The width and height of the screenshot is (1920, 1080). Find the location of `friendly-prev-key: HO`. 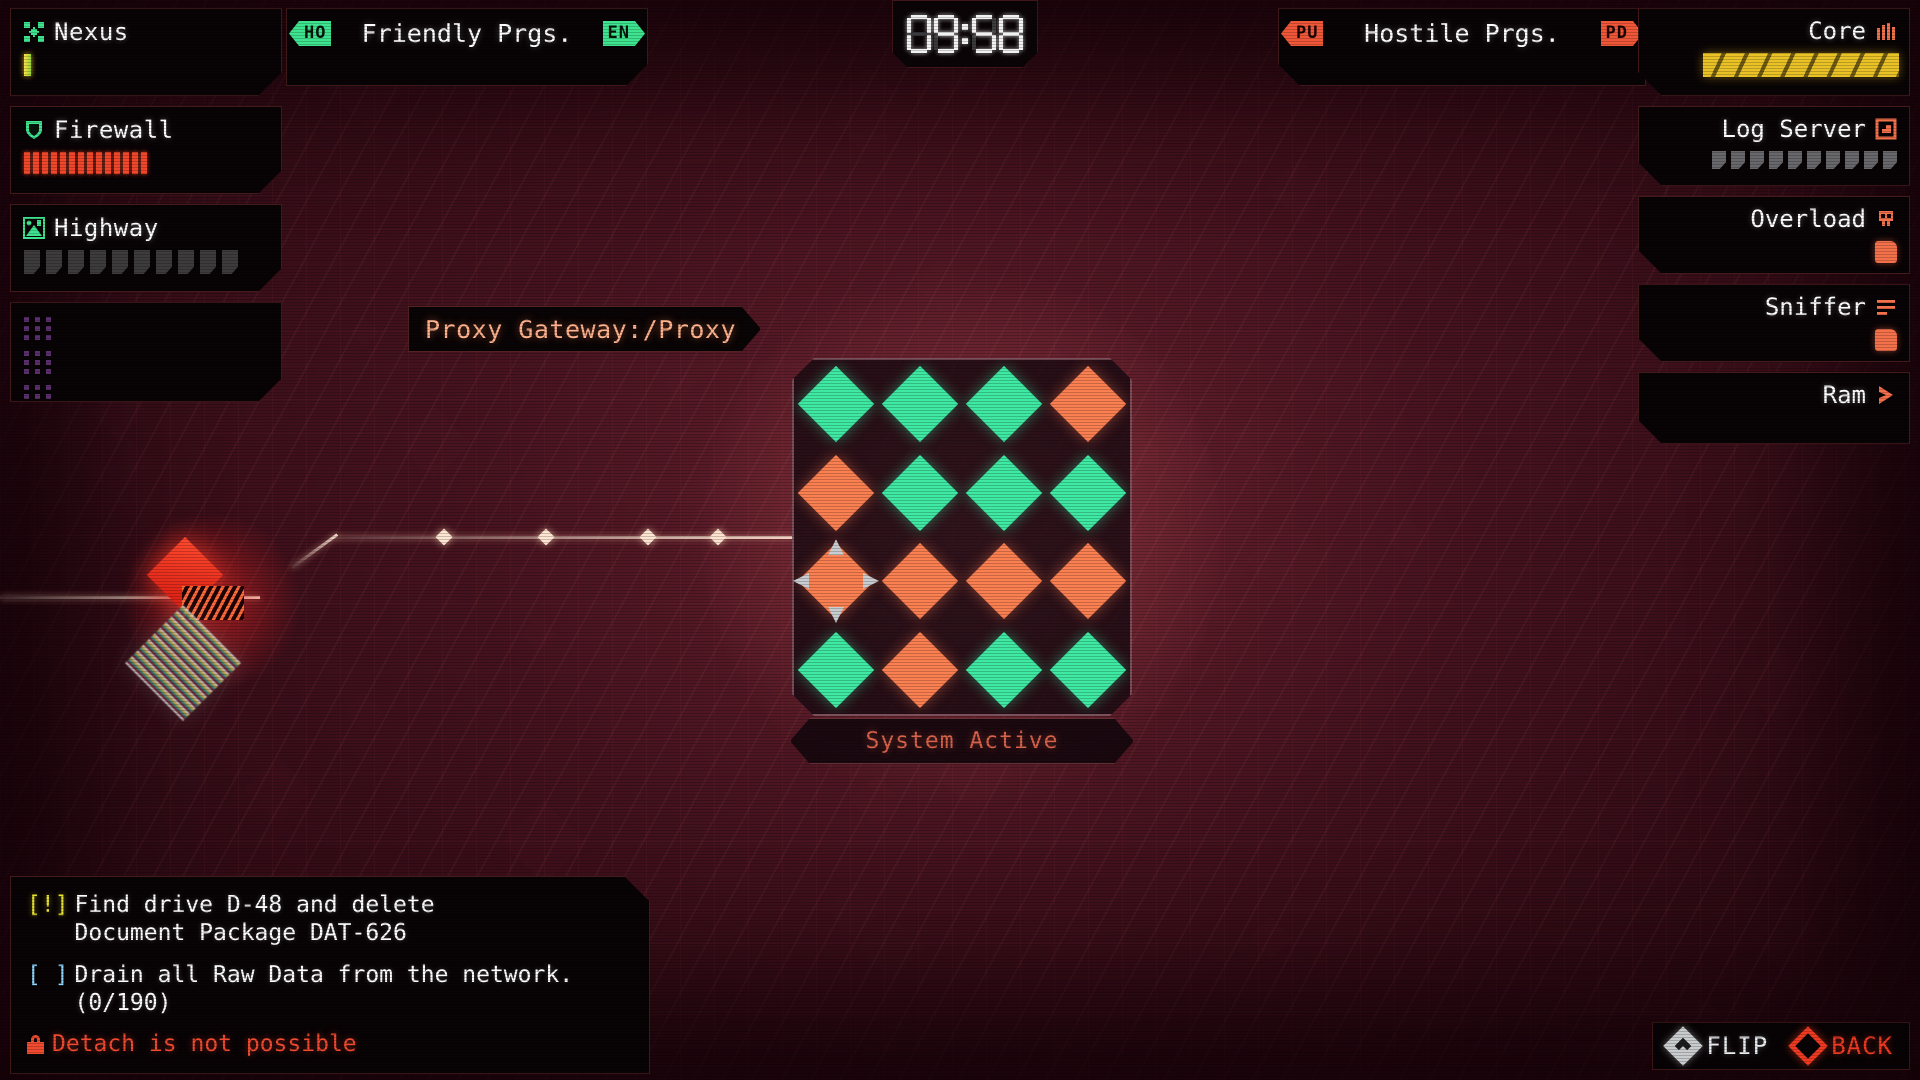

friendly-prev-key: HO is located at coordinates (315, 33).